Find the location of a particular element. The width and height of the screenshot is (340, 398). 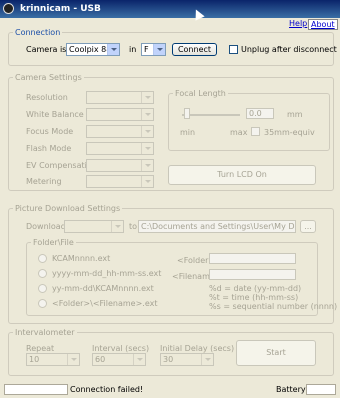

focal-value-input: 0.0 is located at coordinates (260, 113).